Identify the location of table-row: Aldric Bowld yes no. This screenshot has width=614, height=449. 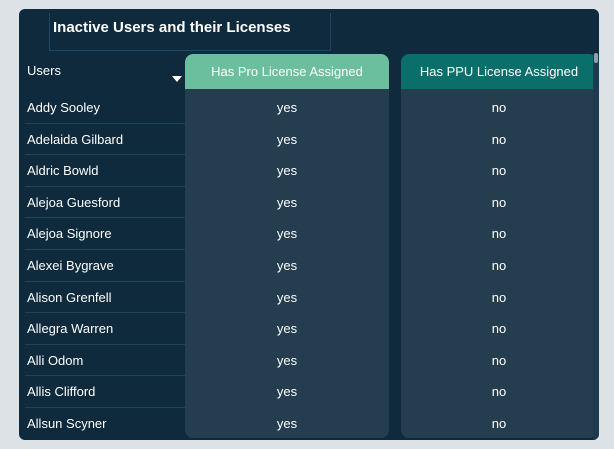
(309, 171).